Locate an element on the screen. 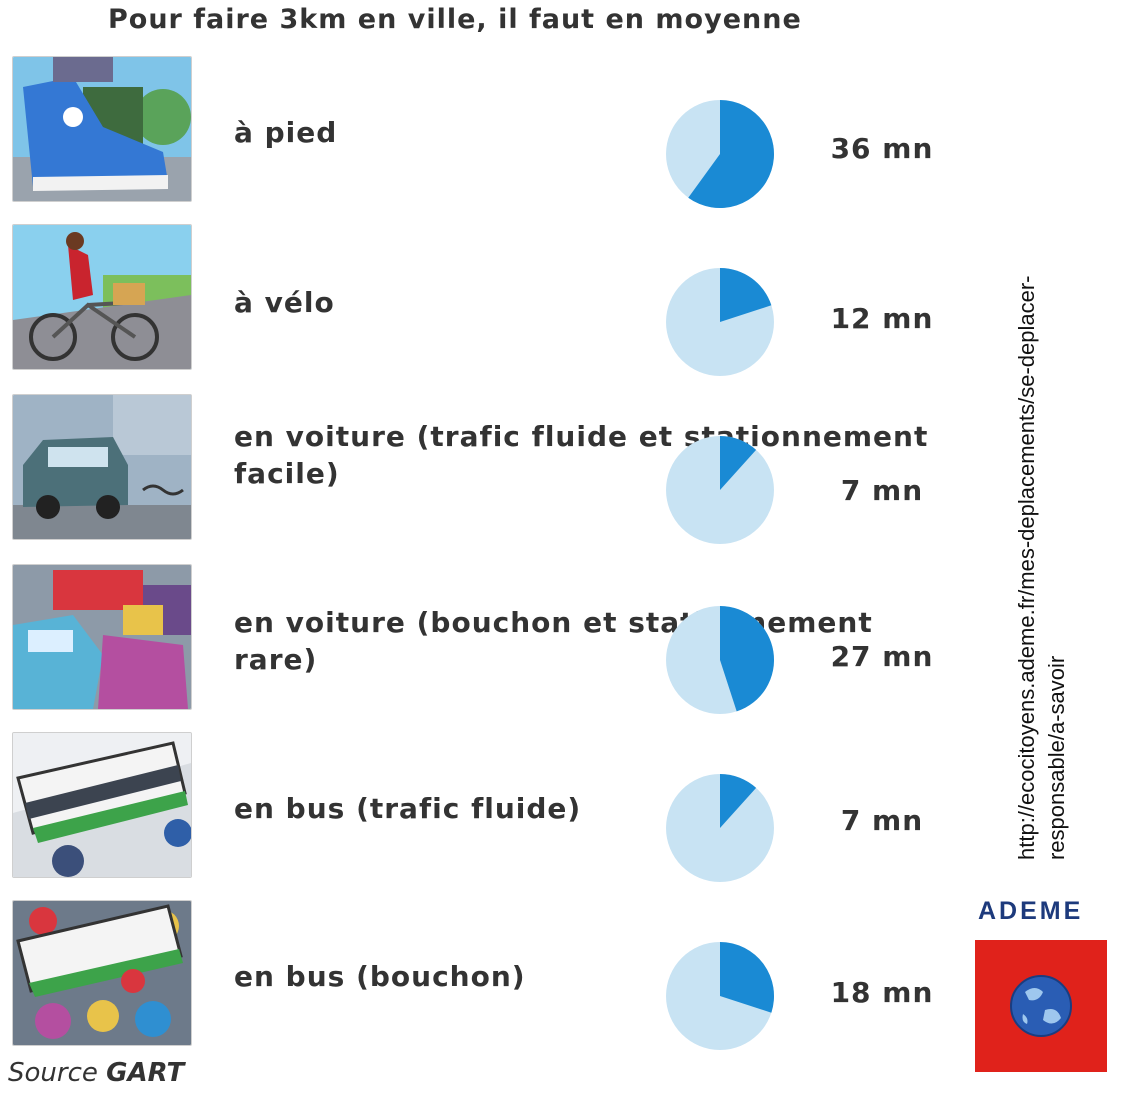  walking-shoe-illustration is located at coordinates (102, 129).